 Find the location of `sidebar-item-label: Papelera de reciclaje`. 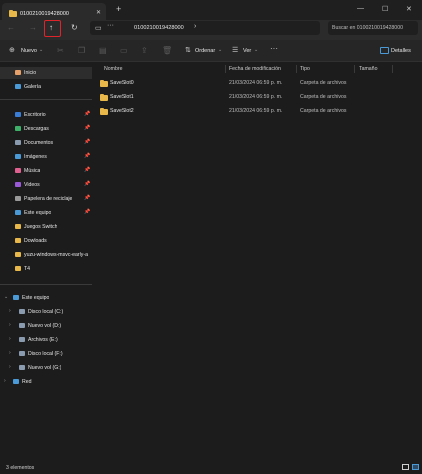

sidebar-item-label: Papelera de reciclaje is located at coordinates (48, 199).